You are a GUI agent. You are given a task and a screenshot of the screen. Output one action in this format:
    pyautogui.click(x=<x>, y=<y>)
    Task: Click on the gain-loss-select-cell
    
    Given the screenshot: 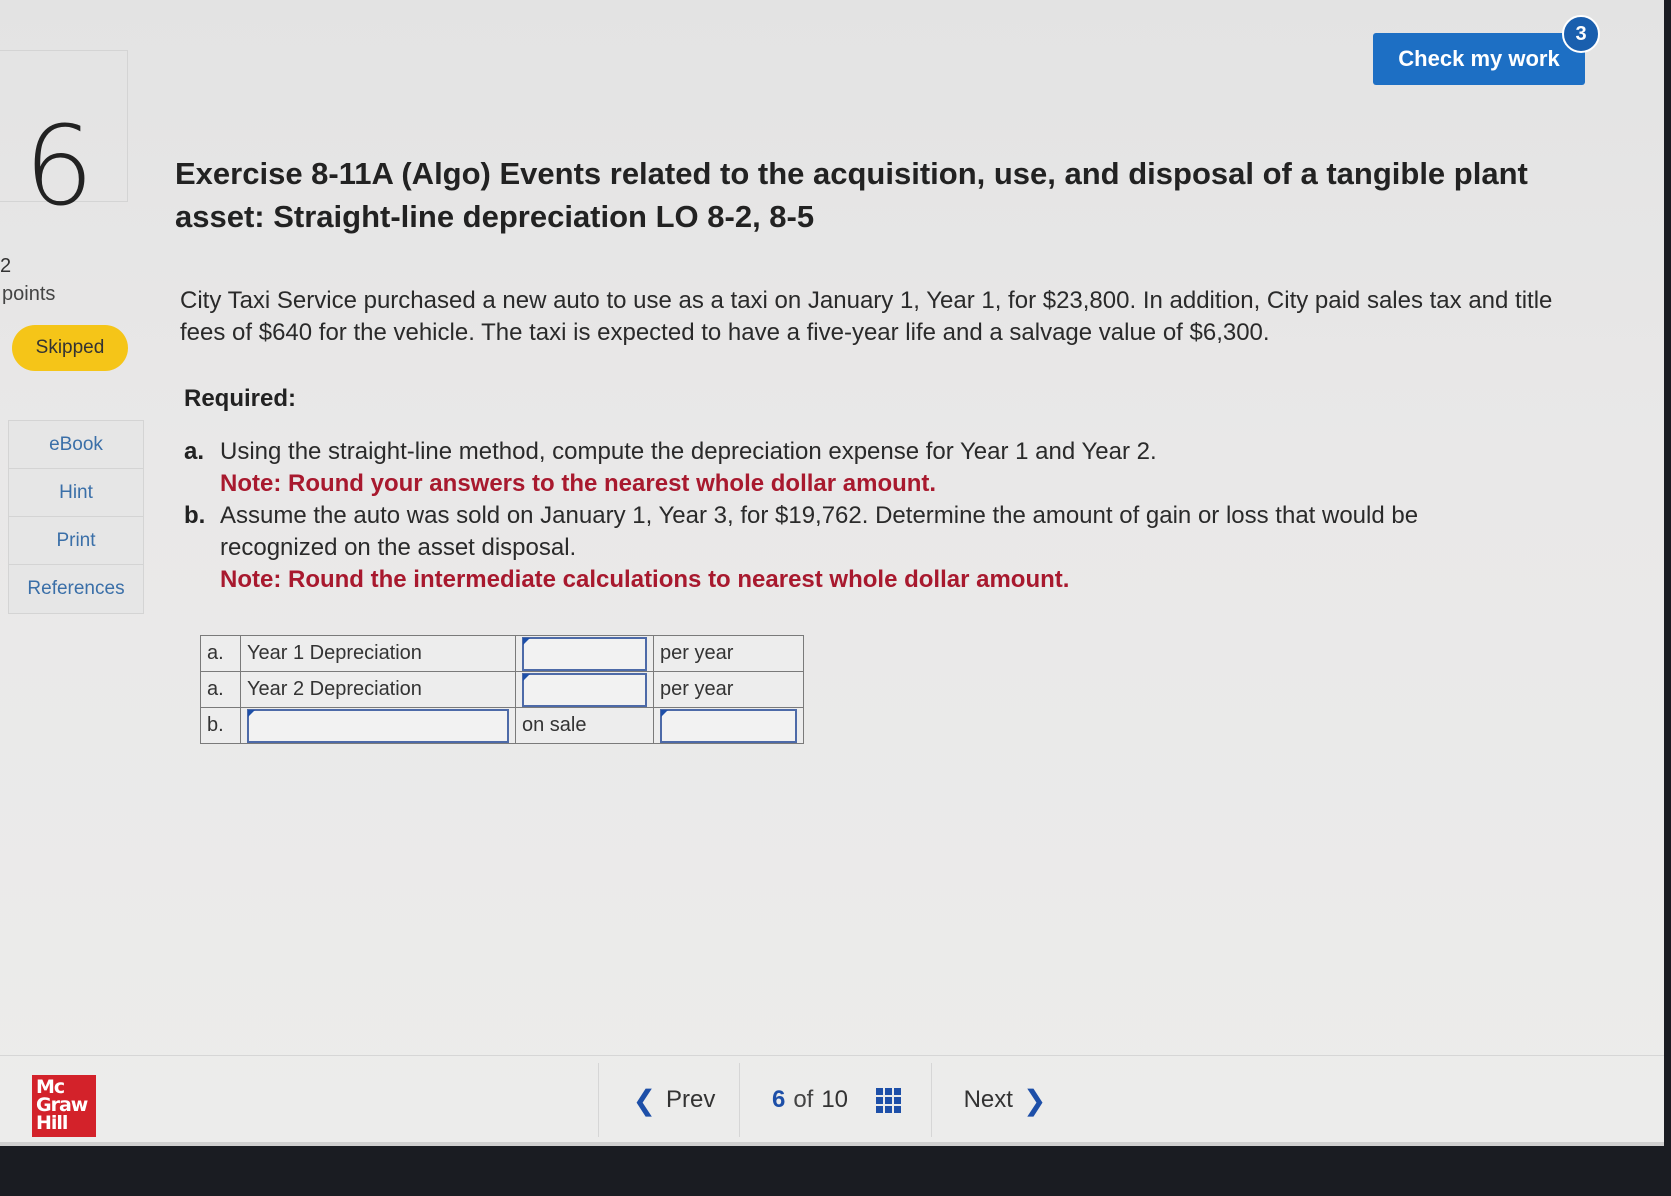 What is the action you would take?
    pyautogui.click(x=378, y=725)
    